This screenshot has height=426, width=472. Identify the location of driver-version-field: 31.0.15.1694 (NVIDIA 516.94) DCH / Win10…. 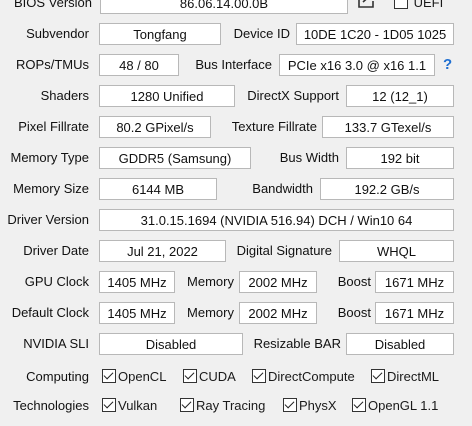
(276, 220).